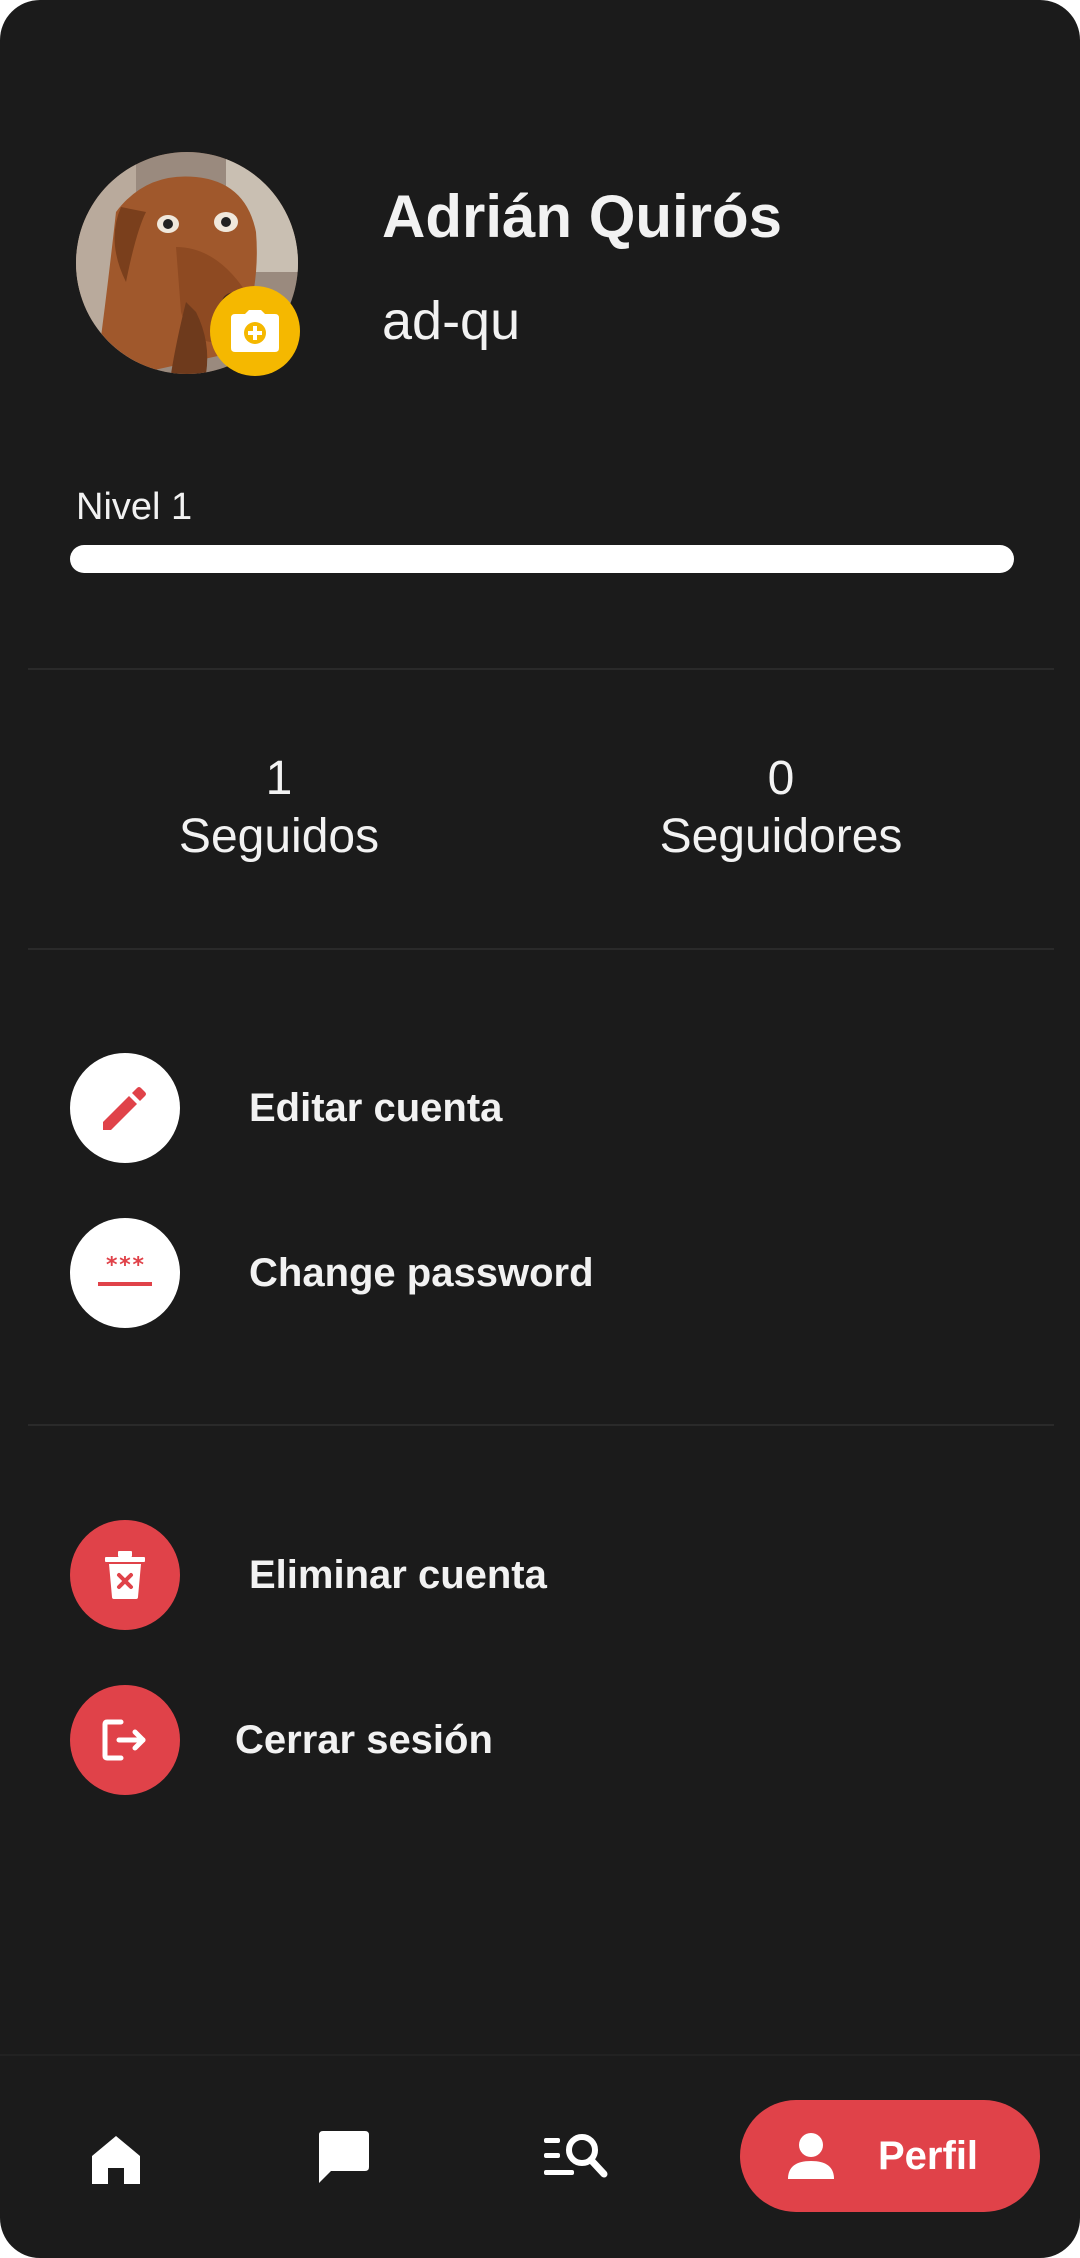 Image resolution: width=1080 pixels, height=2258 pixels. Describe the element at coordinates (398, 1574) in the screenshot. I see `delete-account-label: Eliminar cuenta` at that location.